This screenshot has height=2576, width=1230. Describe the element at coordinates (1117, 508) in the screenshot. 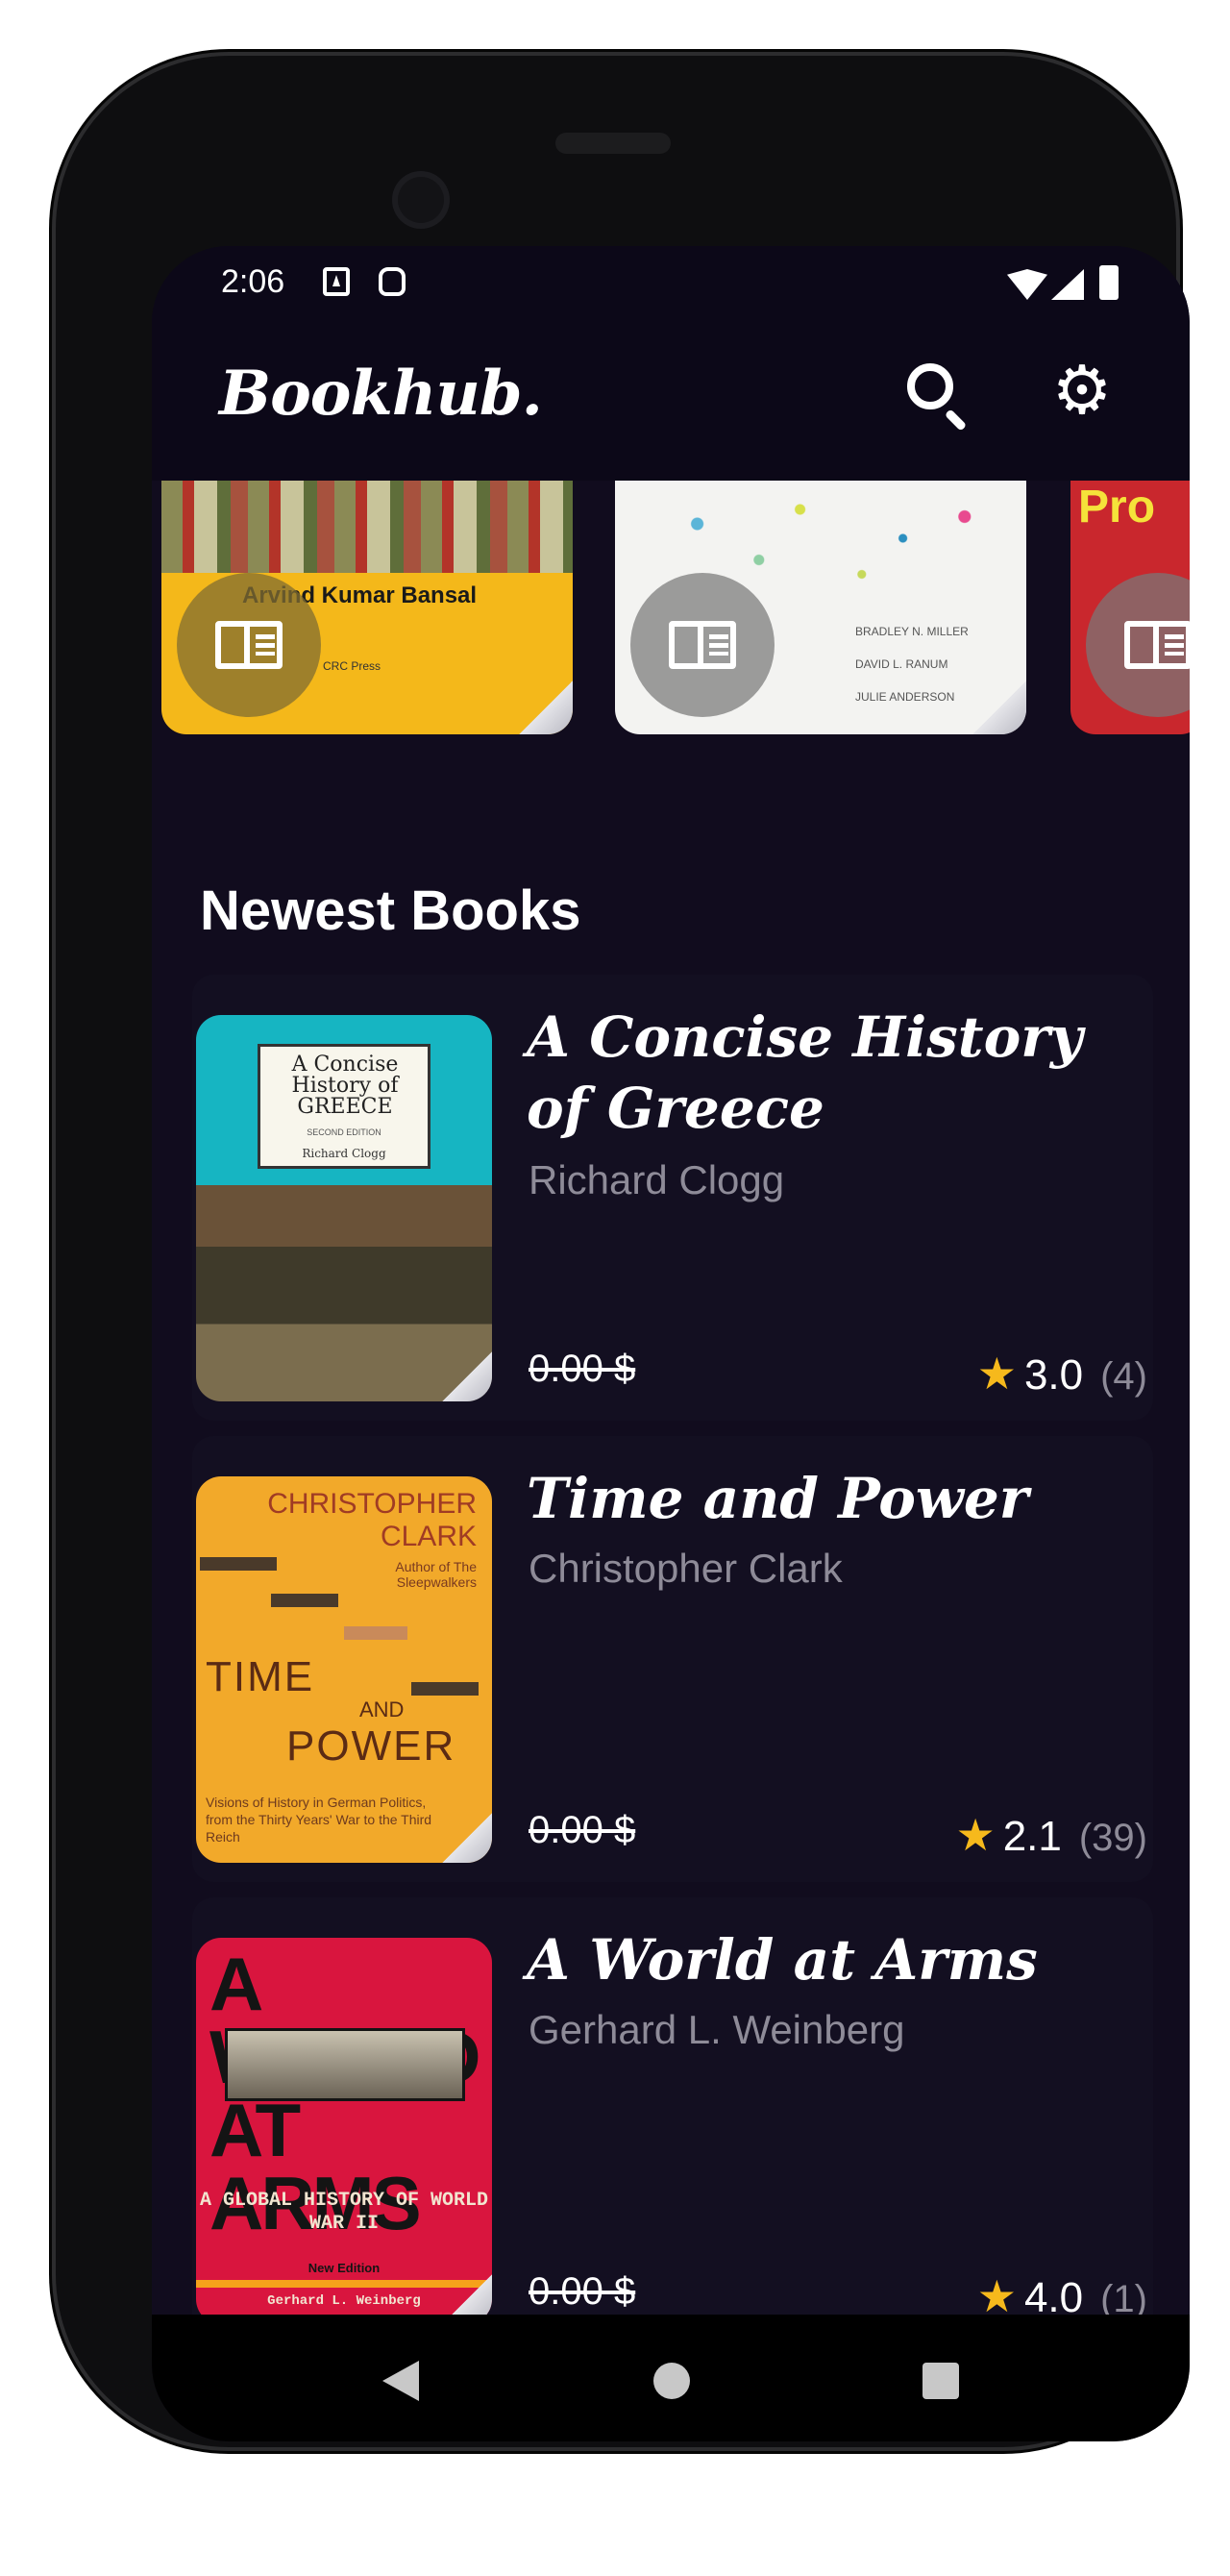

I see `cover-title: Pro` at that location.